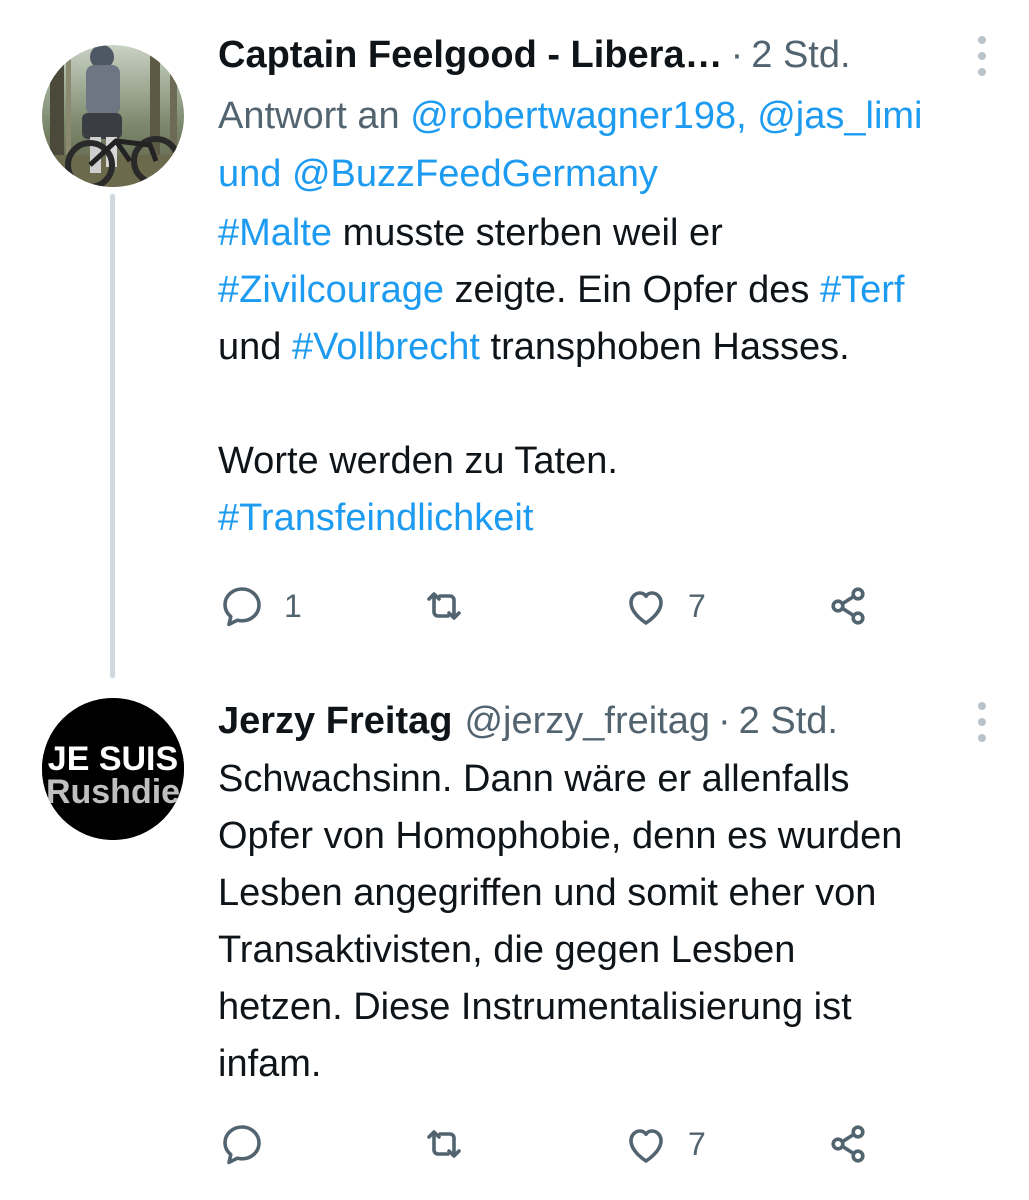 This screenshot has height=1200, width=1029. What do you see at coordinates (568, 1144) in the screenshot?
I see `tweet-actions: 7` at bounding box center [568, 1144].